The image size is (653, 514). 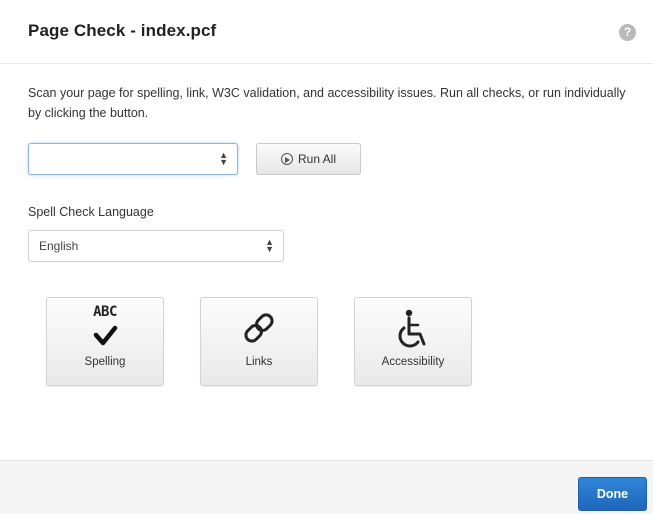 I want to click on spelling-button: ABC Spelling, so click(x=105, y=341).